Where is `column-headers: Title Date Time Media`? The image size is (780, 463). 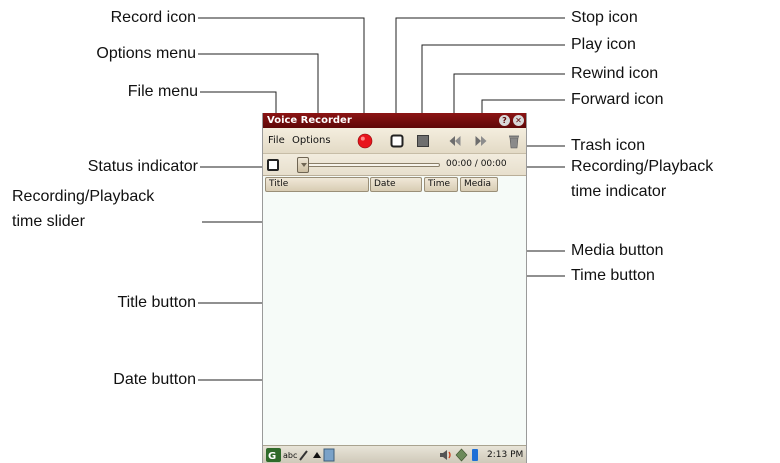
column-headers: Title Date Time Media is located at coordinates (394, 184).